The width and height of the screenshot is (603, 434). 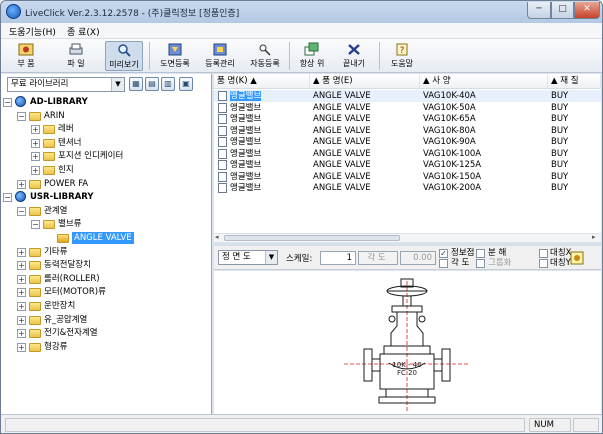 What do you see at coordinates (105, 224) in the screenshot?
I see `tree-node: − 밸브류` at bounding box center [105, 224].